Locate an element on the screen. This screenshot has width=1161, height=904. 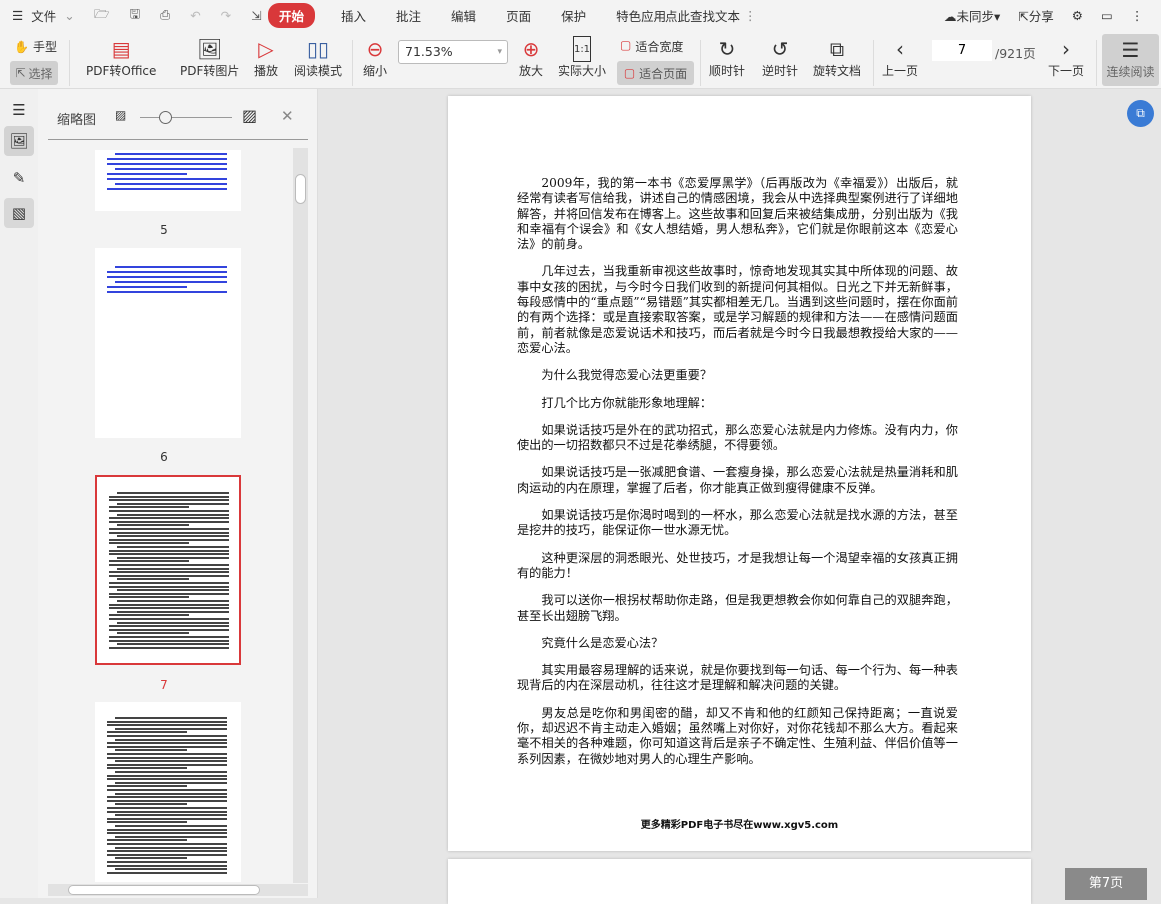
hand-tool: ✋ 手型 is located at coordinates (35, 46).